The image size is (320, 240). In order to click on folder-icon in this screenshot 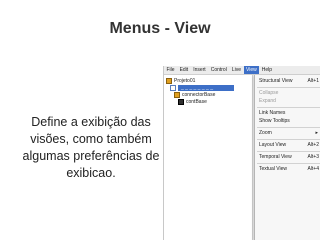, I will do `click(177, 95)`.